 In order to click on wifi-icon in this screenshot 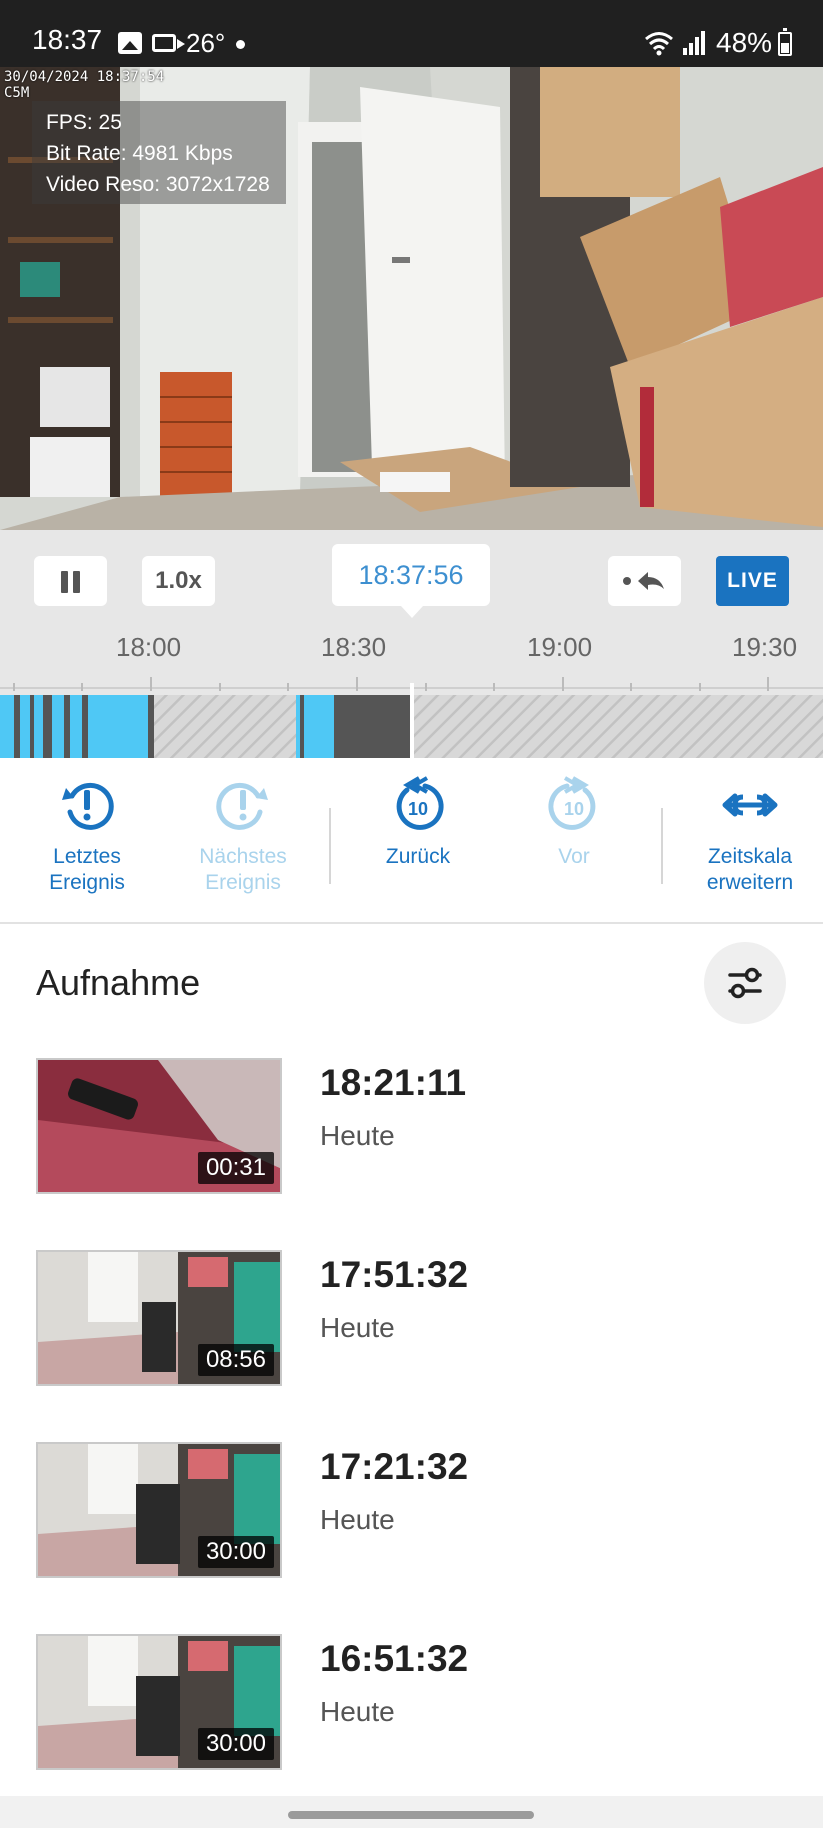, I will do `click(659, 44)`.